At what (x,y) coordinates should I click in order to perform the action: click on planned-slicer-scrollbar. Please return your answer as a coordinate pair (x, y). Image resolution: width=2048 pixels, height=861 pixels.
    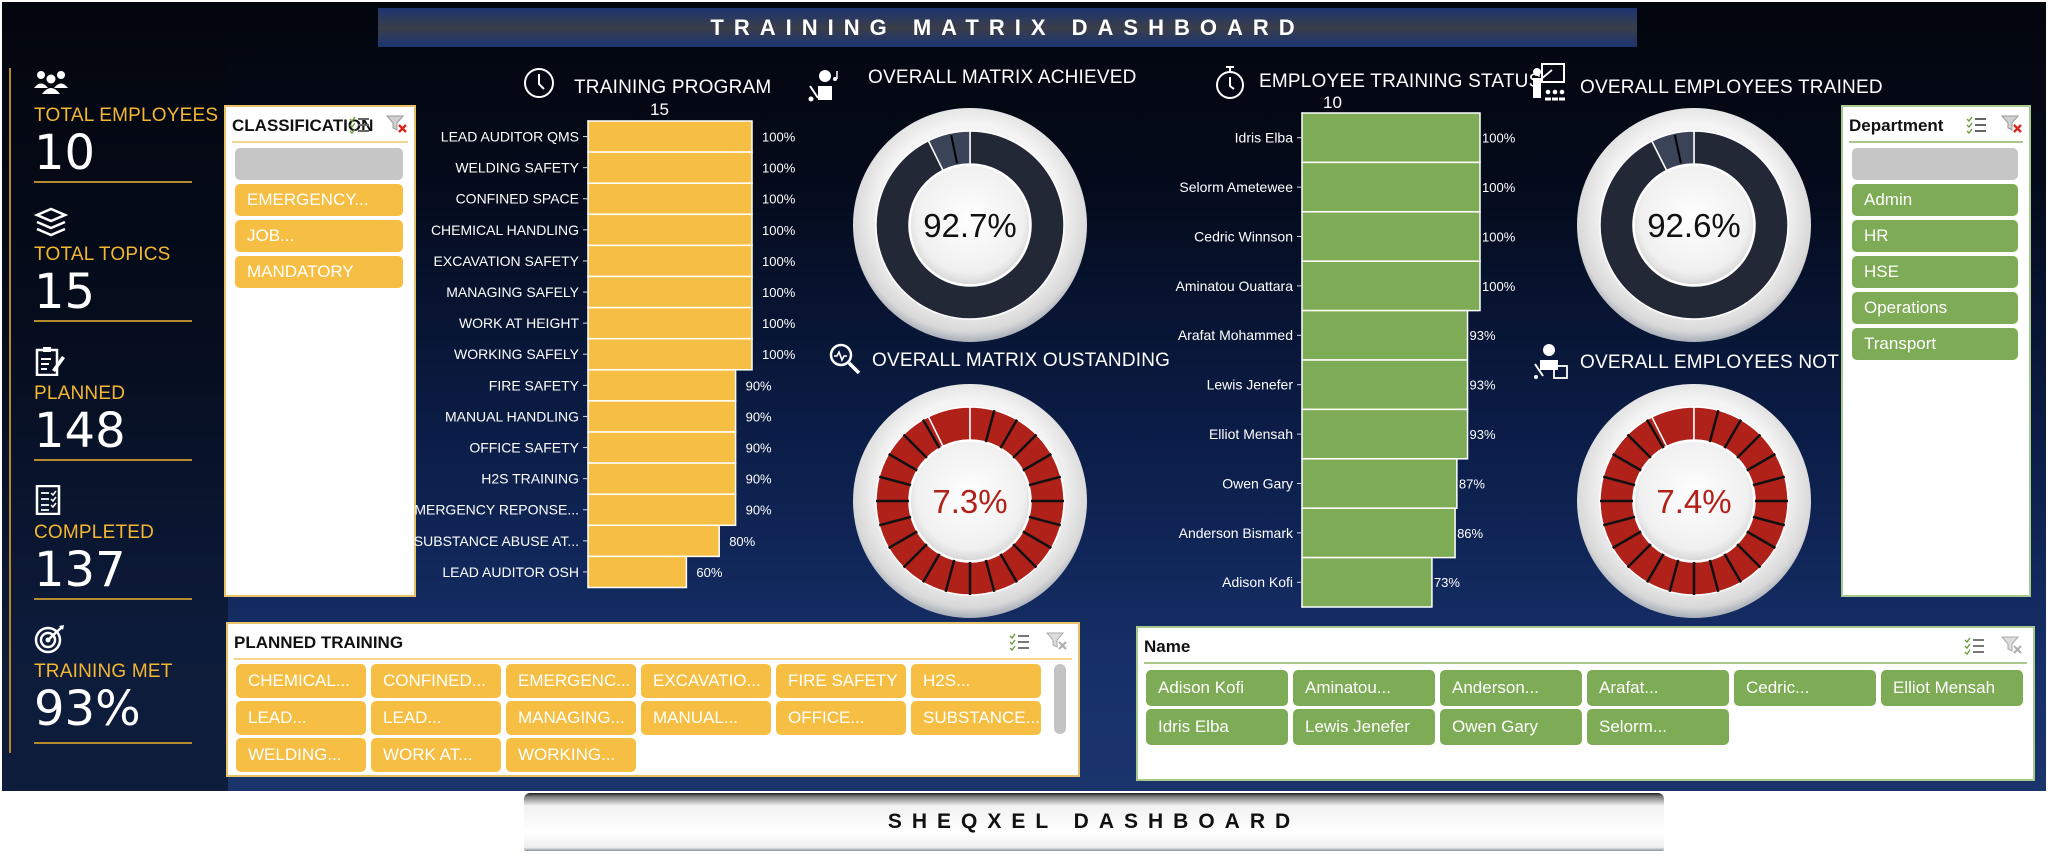
    Looking at the image, I should click on (1060, 699).